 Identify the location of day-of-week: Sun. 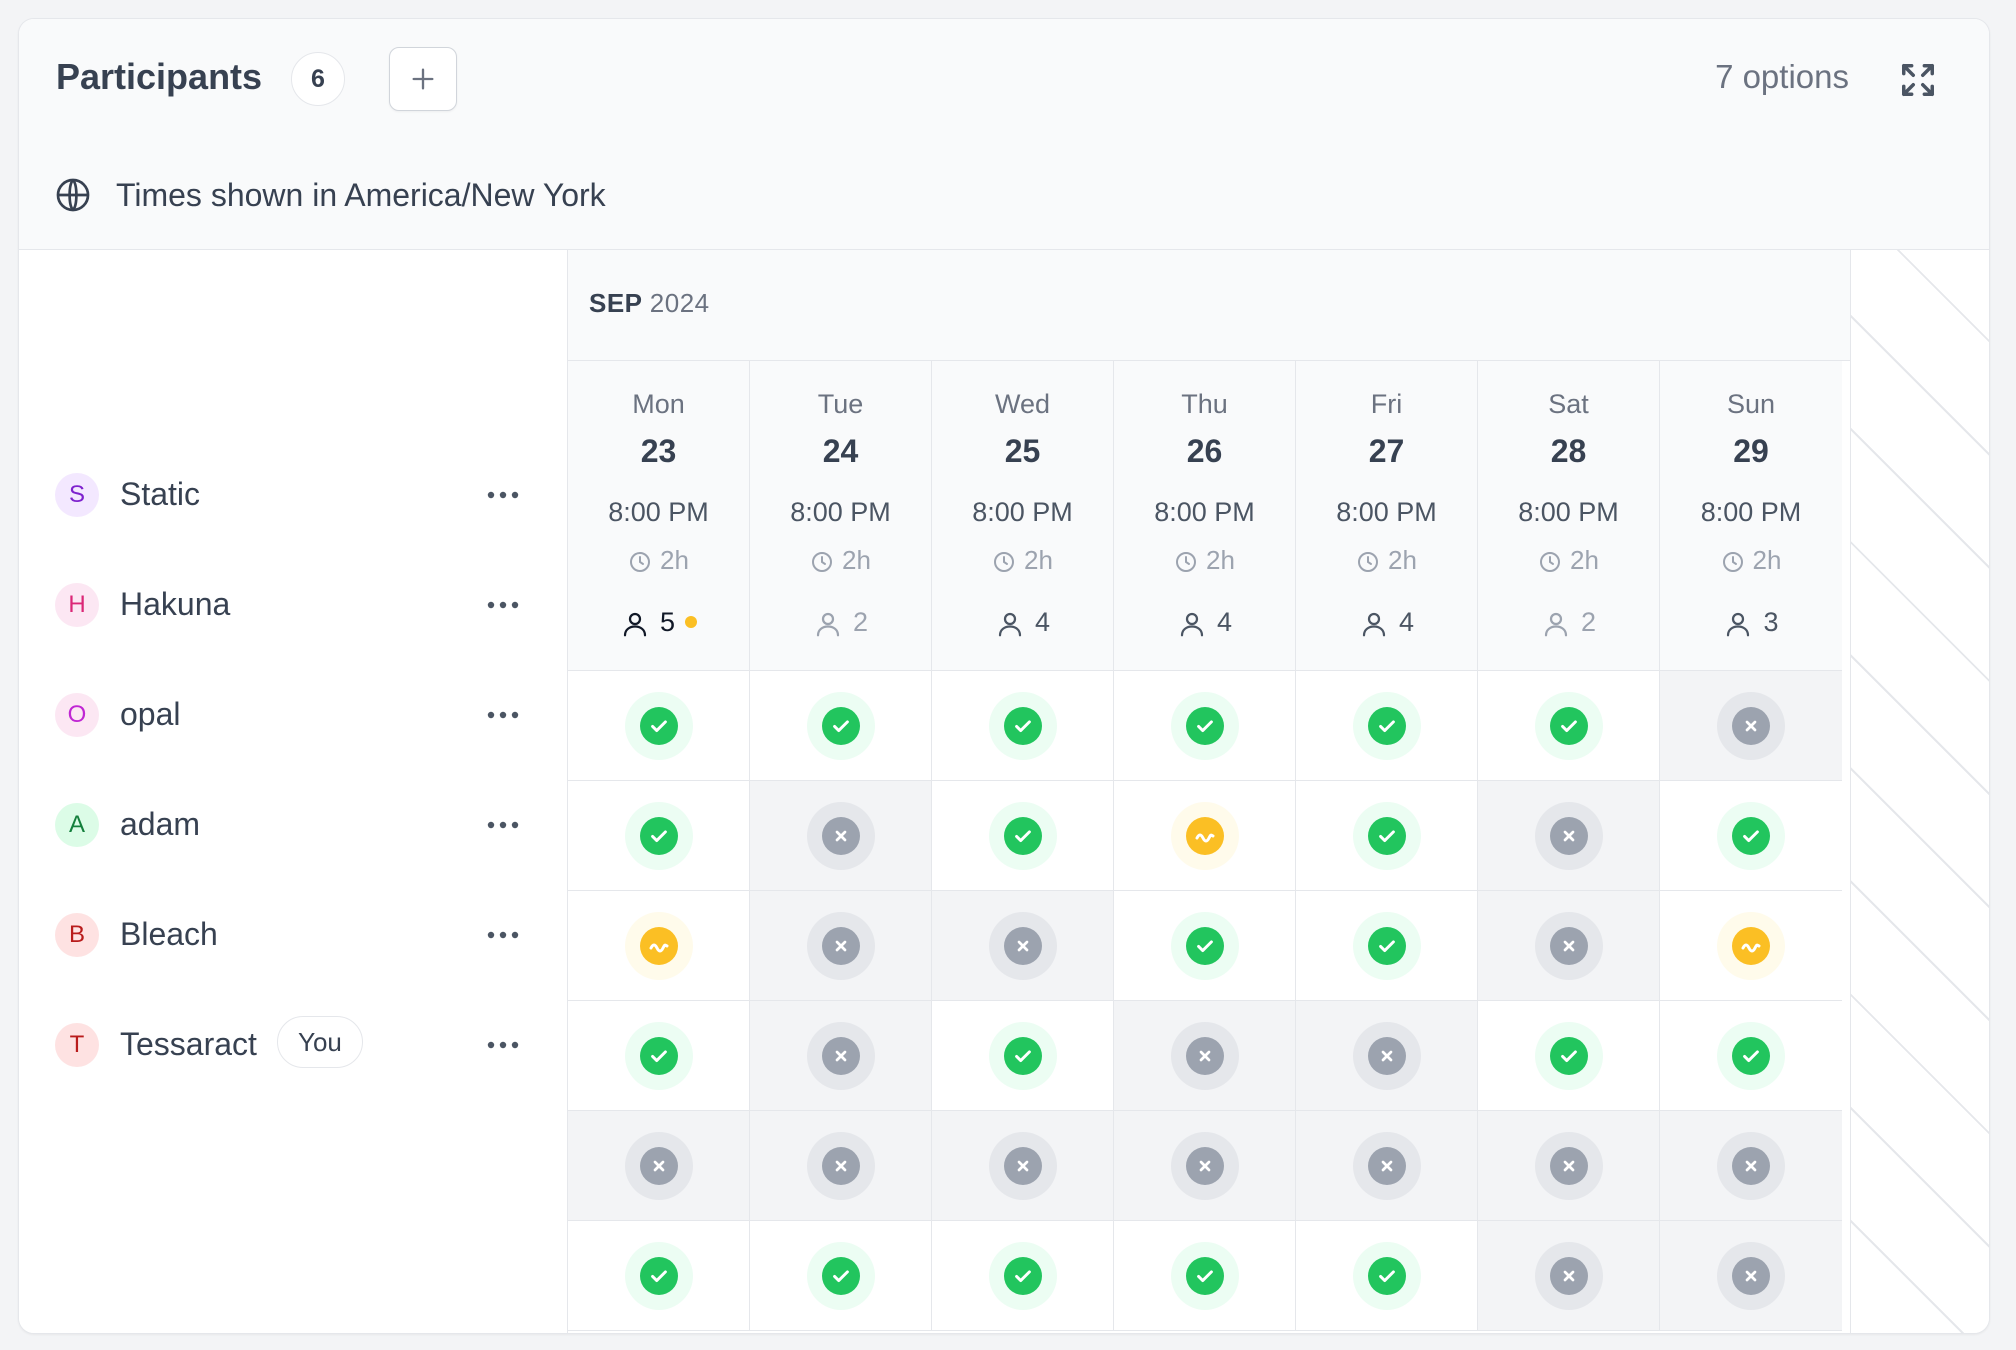
(1751, 404).